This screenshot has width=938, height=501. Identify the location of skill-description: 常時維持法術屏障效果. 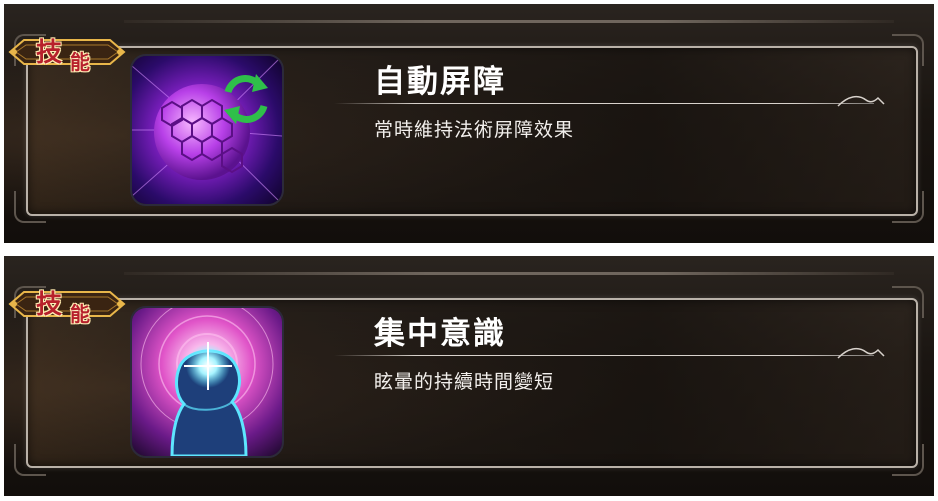
(474, 130).